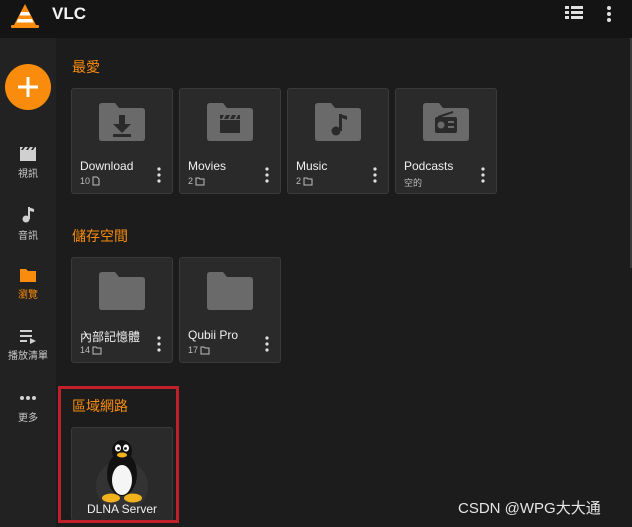 This screenshot has width=632, height=527. Describe the element at coordinates (86, 67) in the screenshot. I see `section-title-favorites: 最愛` at that location.